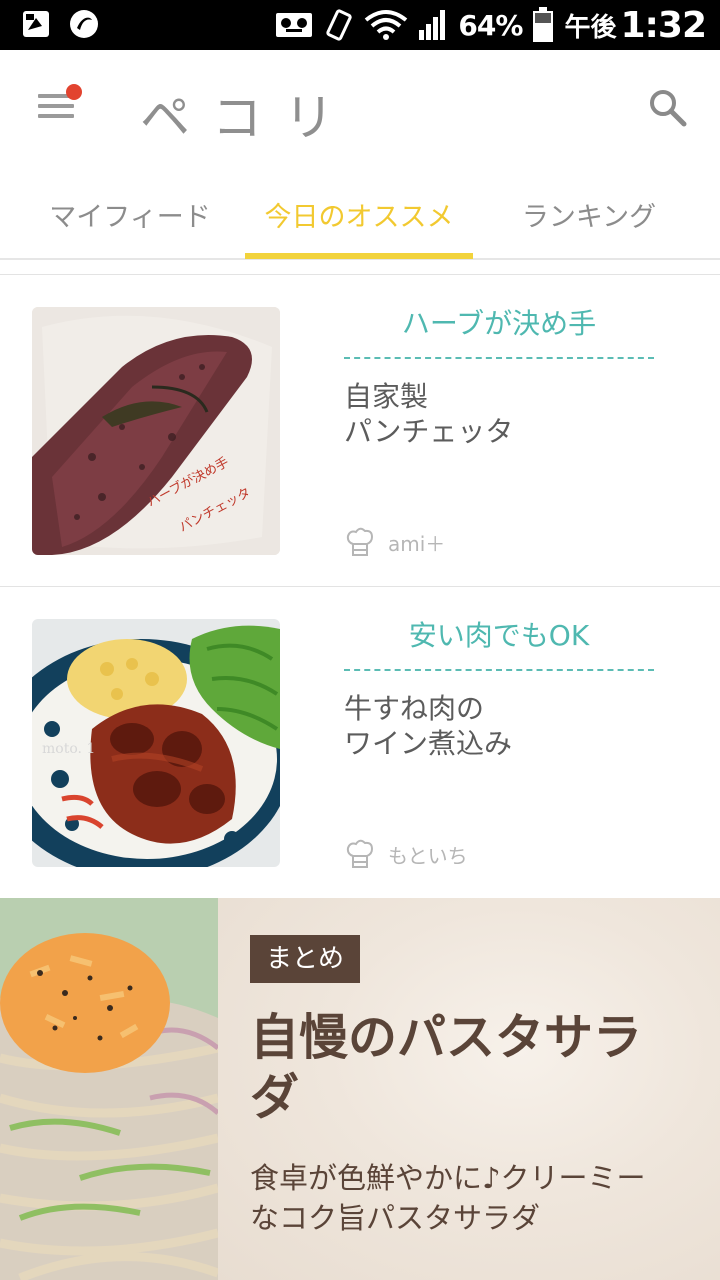 This screenshot has width=720, height=1280. What do you see at coordinates (130, 214) in the screenshot?
I see `tab-my-feed: マイフィード` at bounding box center [130, 214].